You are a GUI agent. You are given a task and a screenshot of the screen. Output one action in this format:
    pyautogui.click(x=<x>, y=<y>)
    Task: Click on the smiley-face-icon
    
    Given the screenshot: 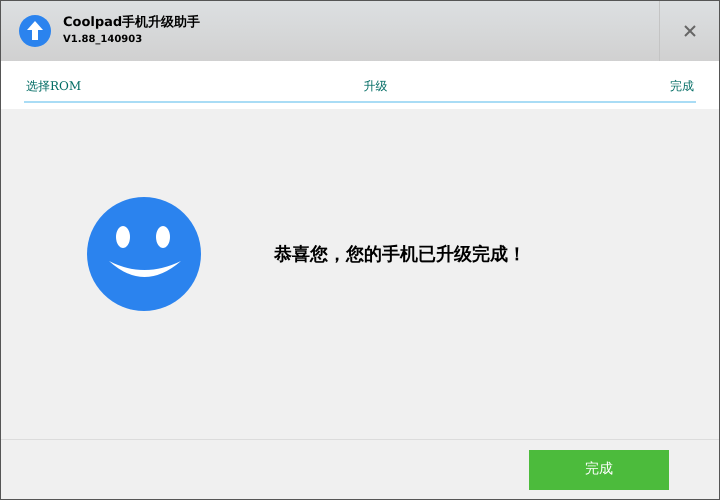 What is the action you would take?
    pyautogui.click(x=144, y=254)
    